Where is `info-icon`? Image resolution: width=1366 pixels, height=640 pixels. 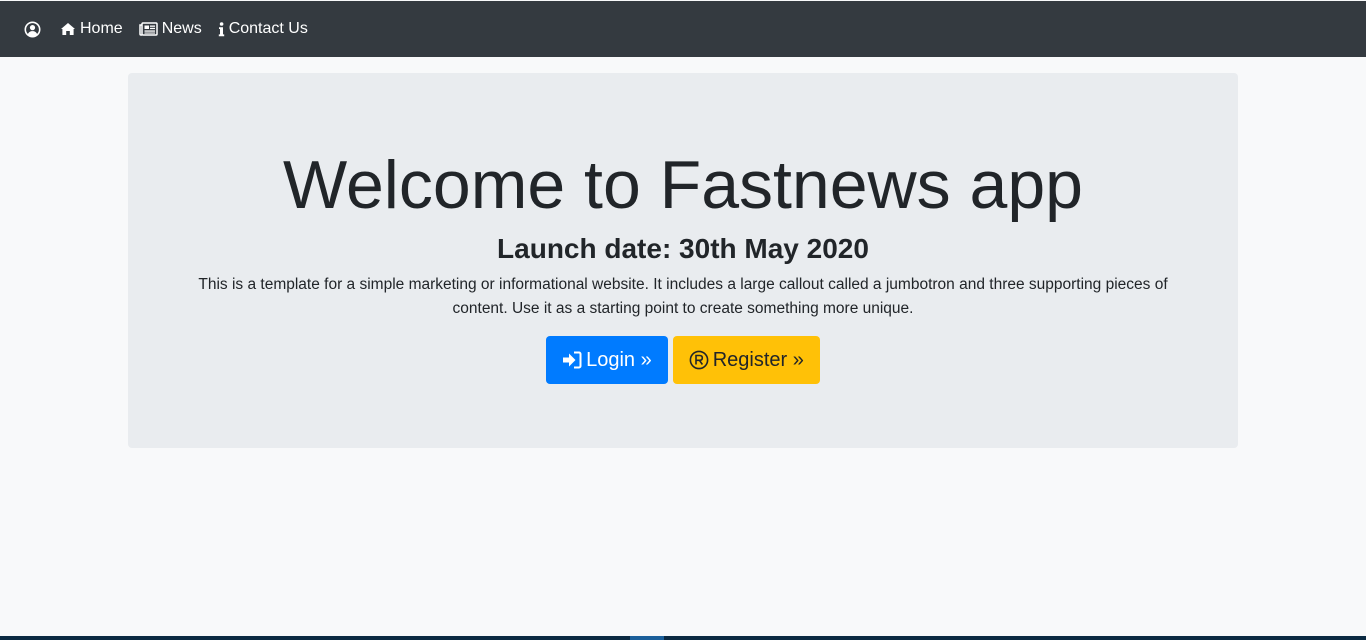
info-icon is located at coordinates (221, 29).